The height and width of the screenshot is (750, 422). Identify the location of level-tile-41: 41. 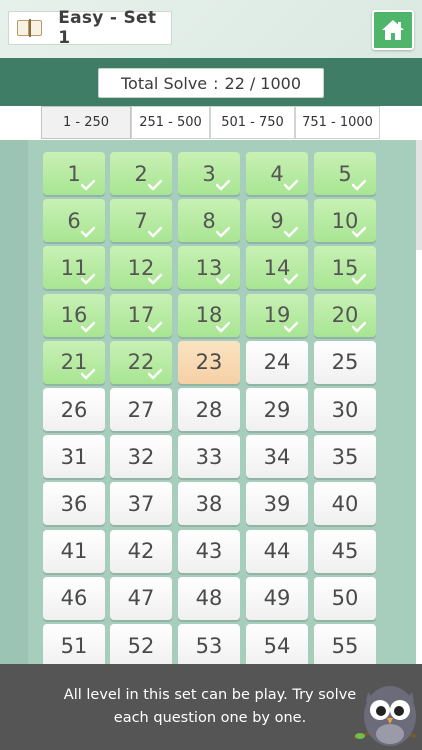
(74, 551).